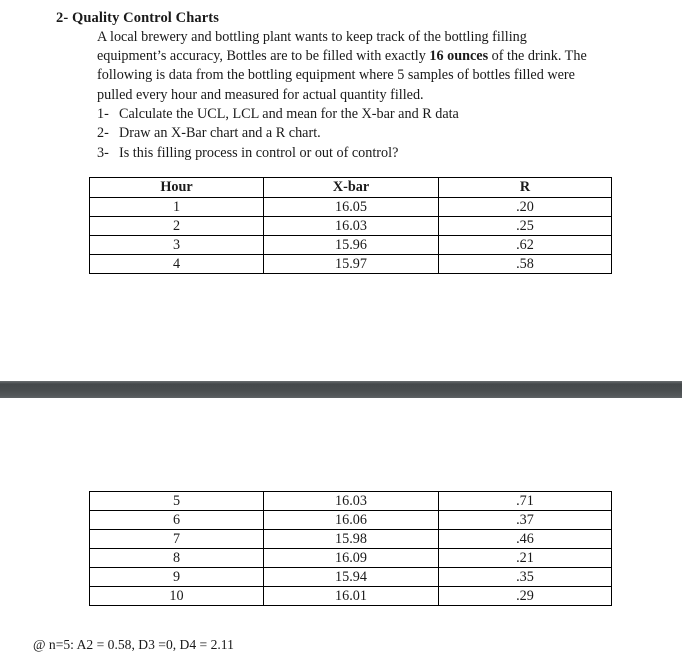 The height and width of the screenshot is (669, 682). Describe the element at coordinates (459, 56) in the screenshot. I see `intro-emphasis-ounces: 16 ounces` at that location.